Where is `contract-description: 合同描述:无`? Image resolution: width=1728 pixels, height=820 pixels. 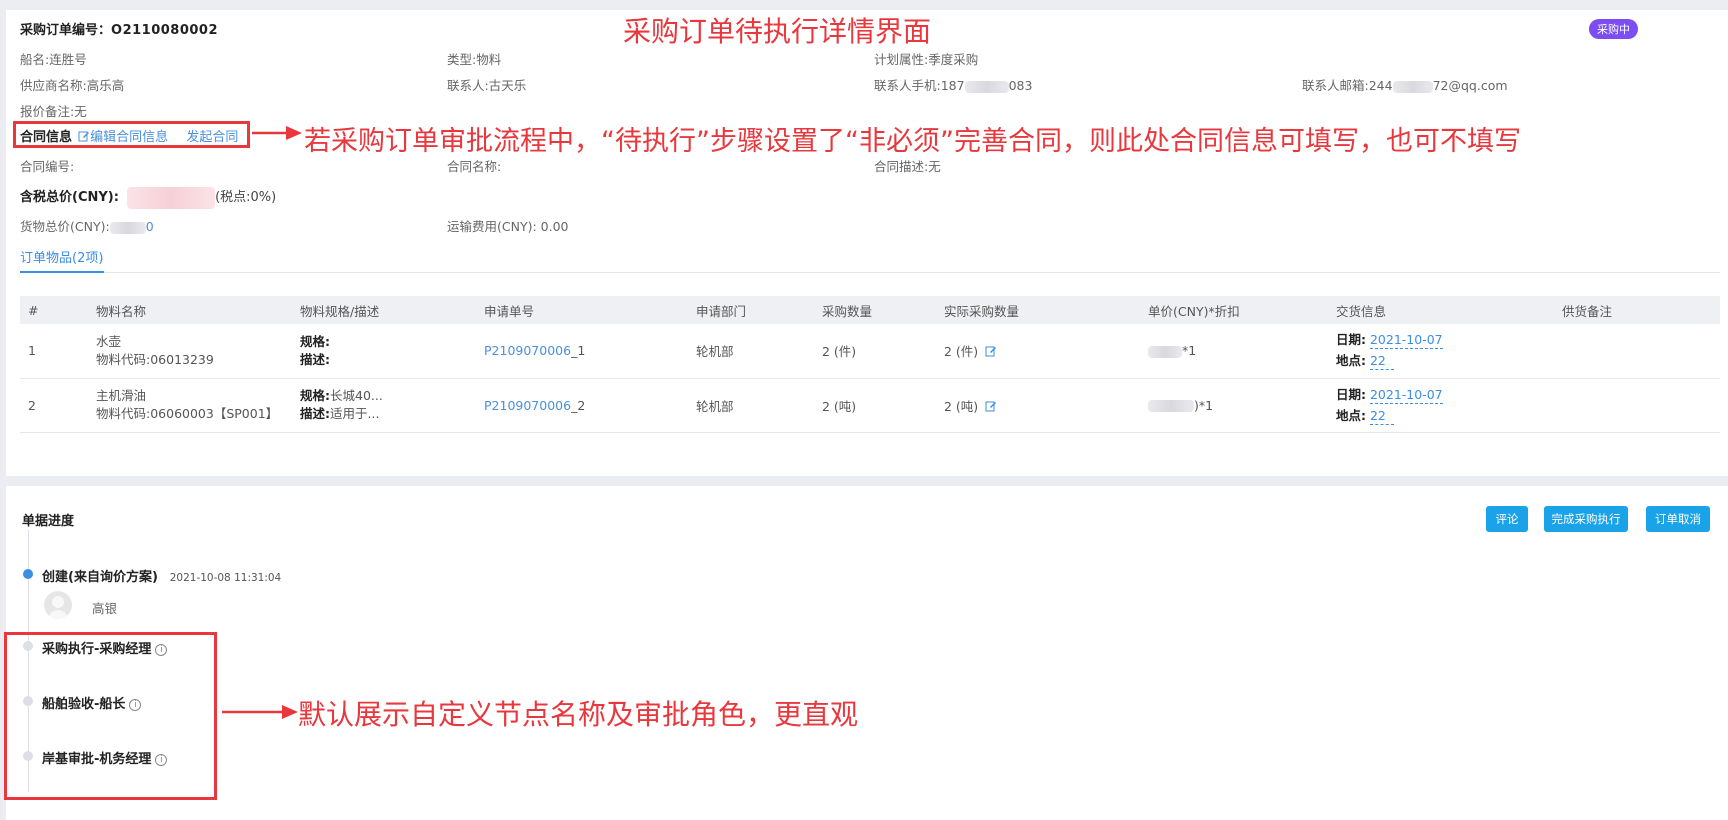
contract-description: 合同描述:无 is located at coordinates (907, 166).